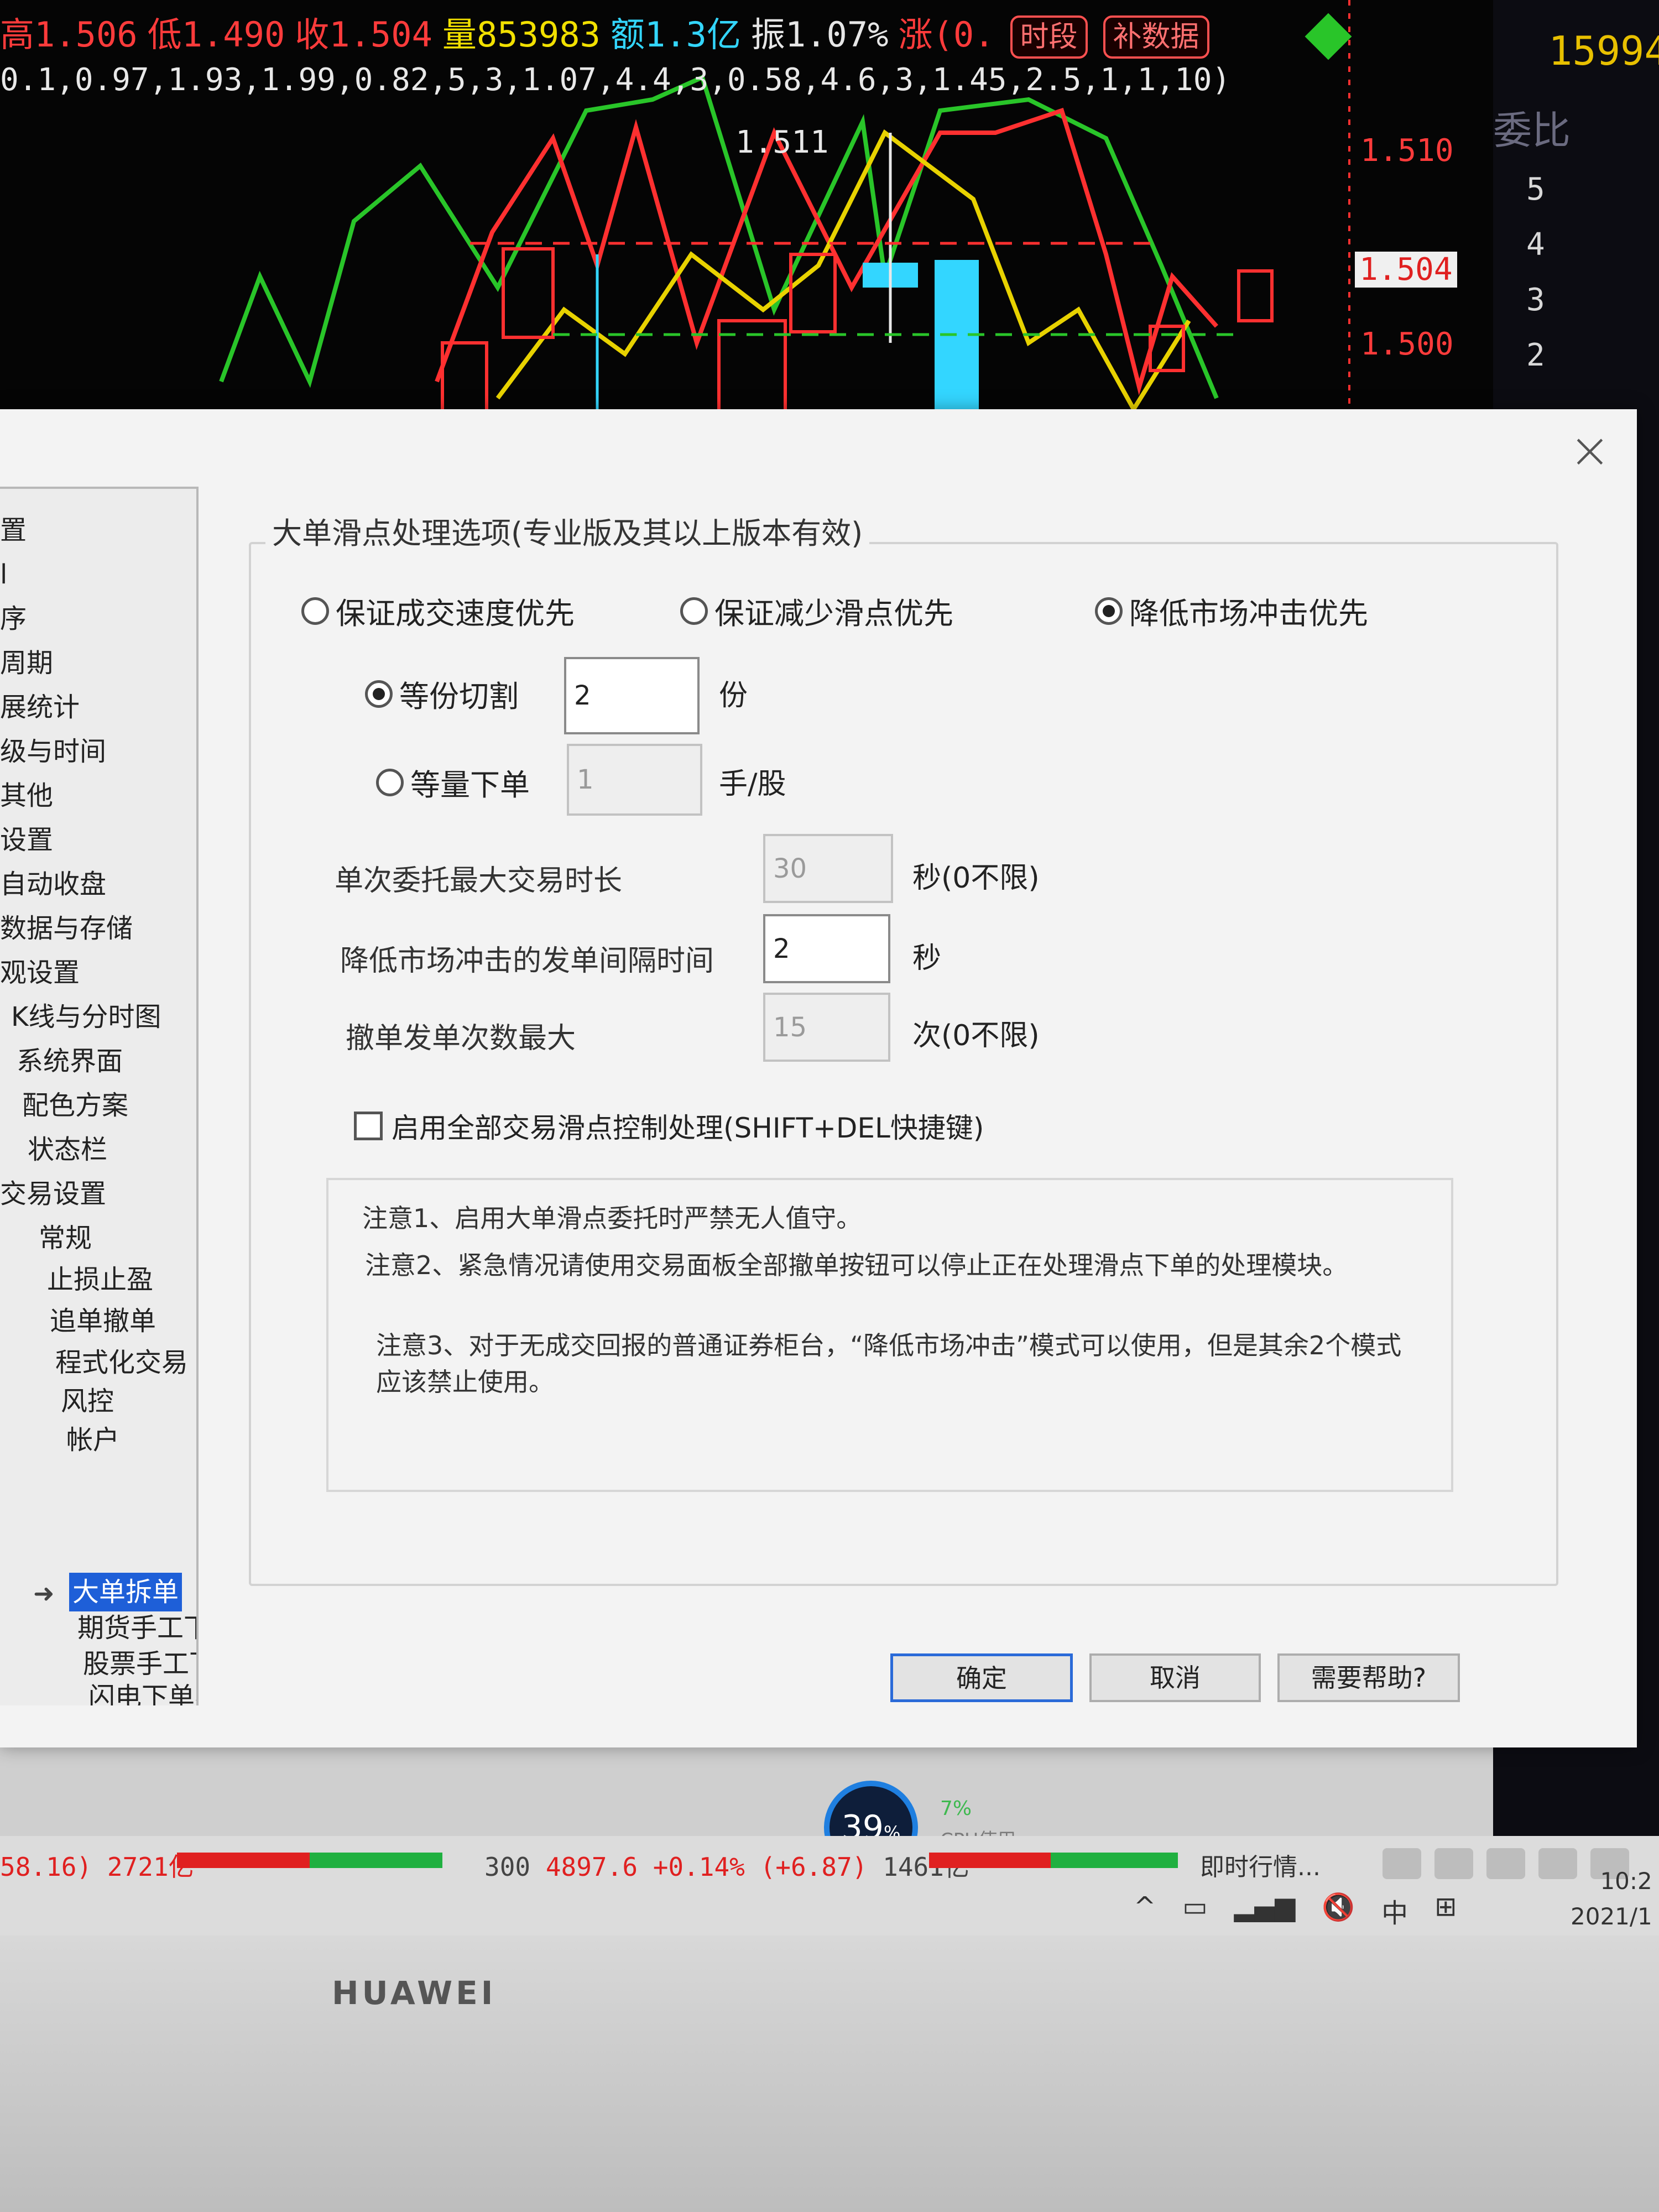 This screenshot has height=2212, width=1659. Describe the element at coordinates (1590, 451) in the screenshot. I see `close-icon: ×` at that location.